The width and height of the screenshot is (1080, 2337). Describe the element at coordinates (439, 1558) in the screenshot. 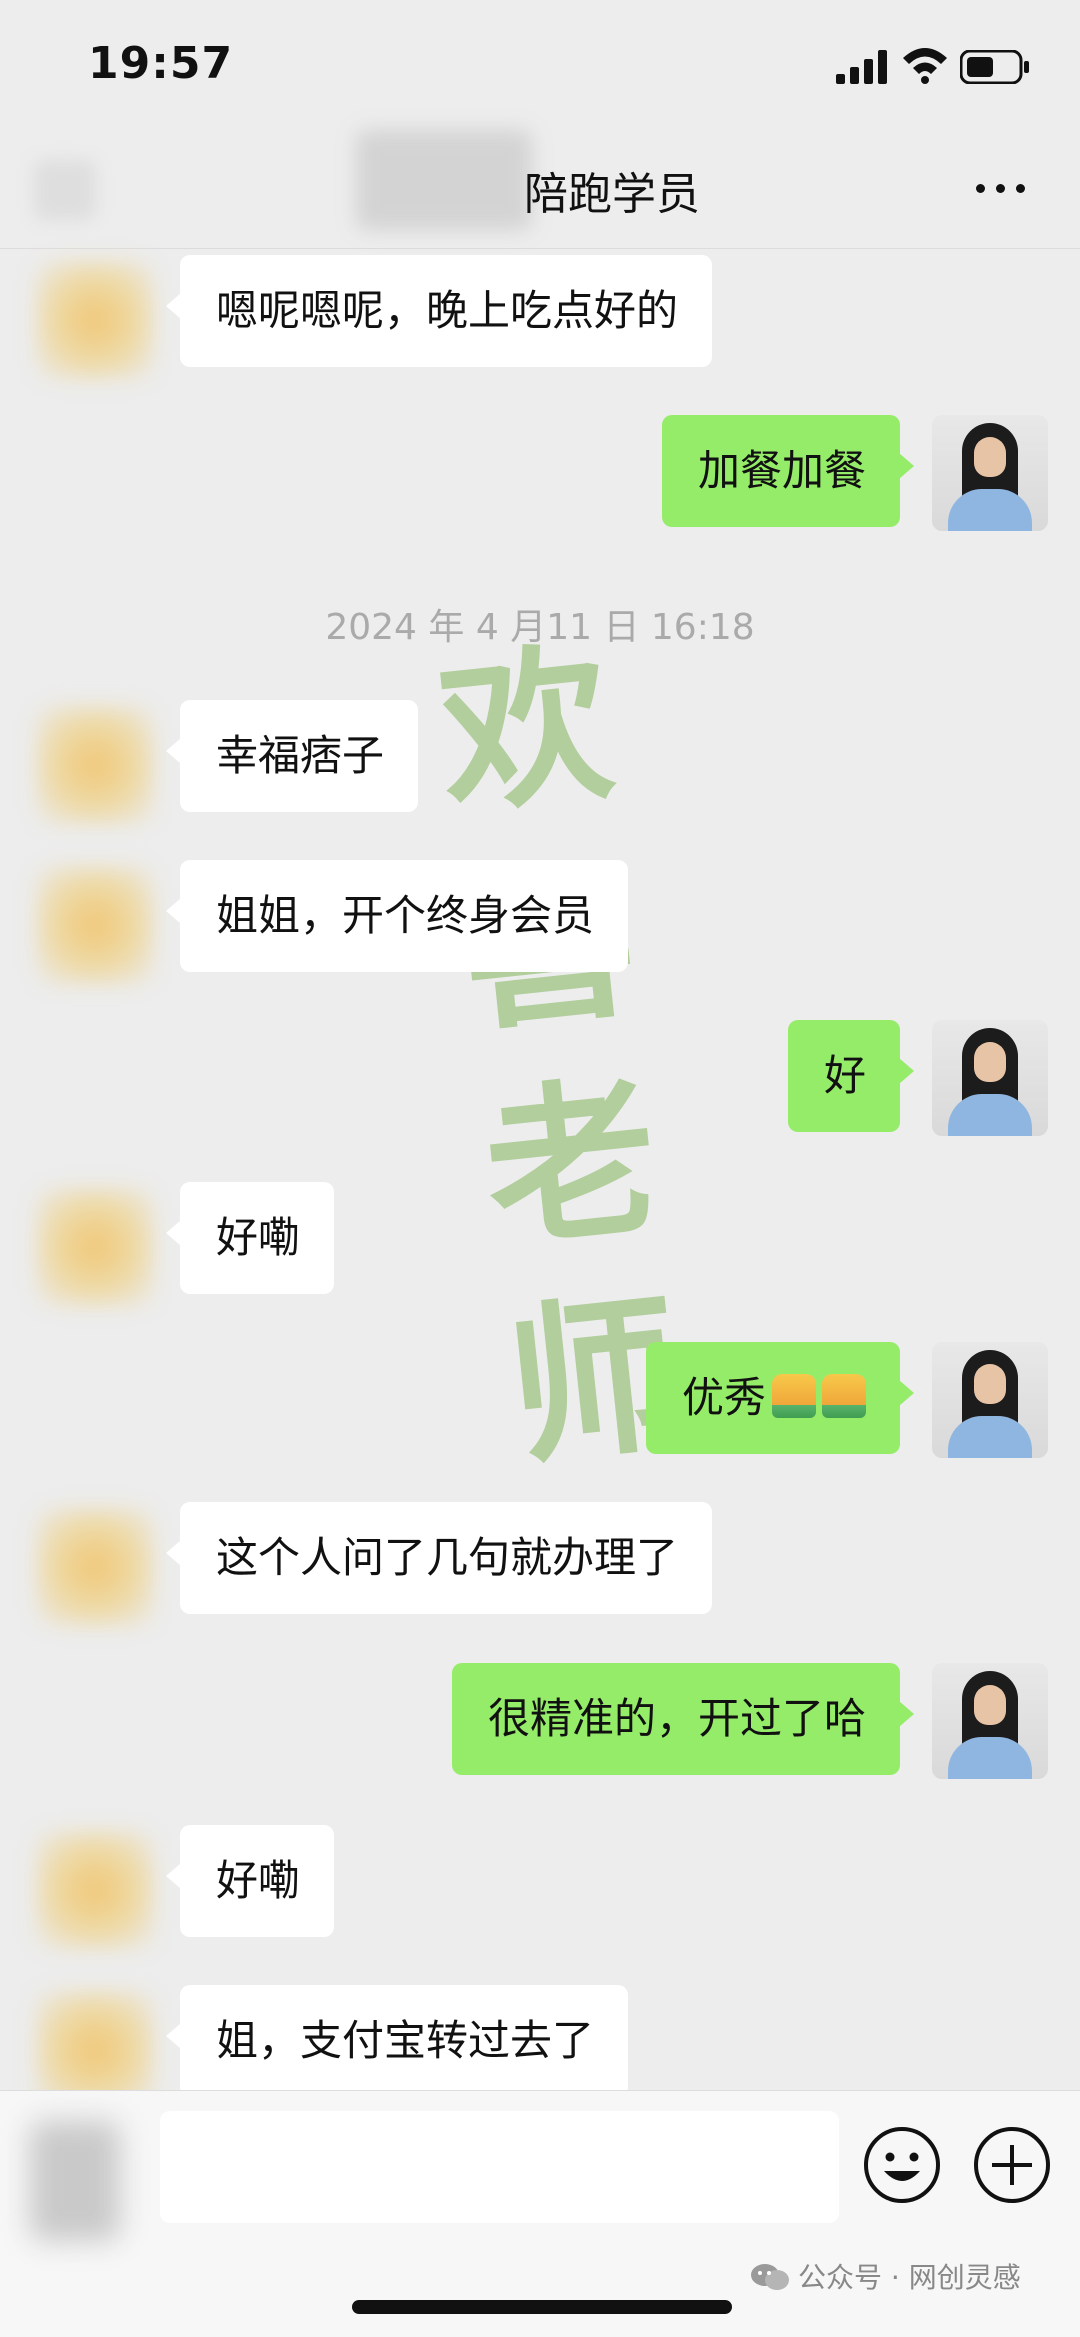

I see `message-bubble-incoming: 这个人问了几句就办理了` at that location.